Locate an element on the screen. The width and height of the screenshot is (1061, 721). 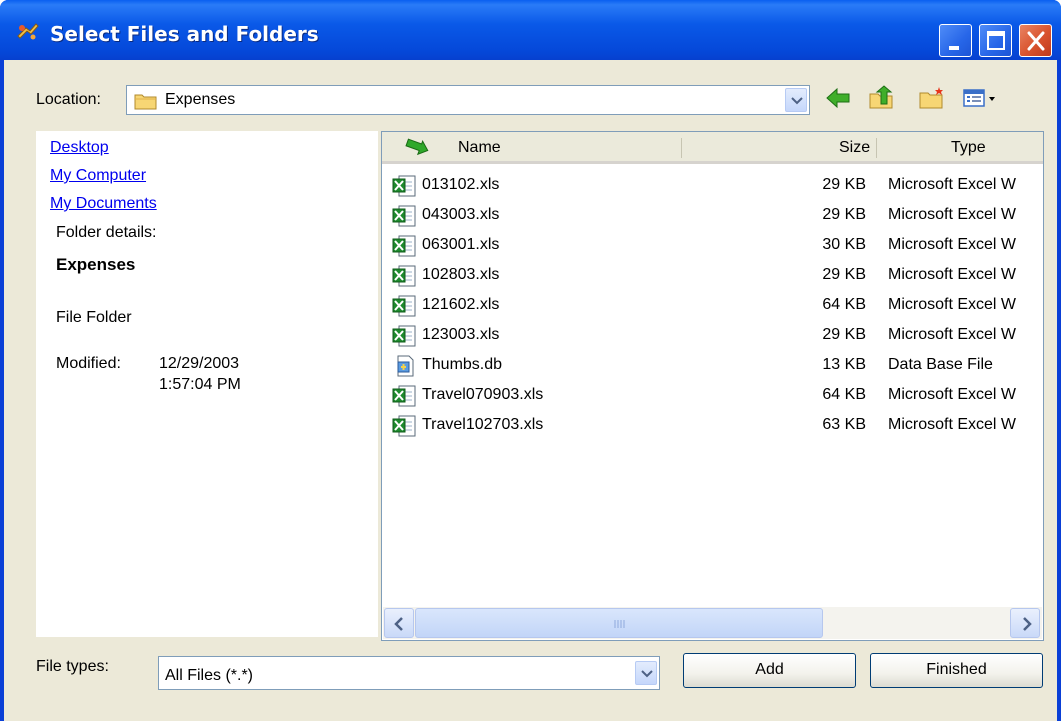
scroll-thumb is located at coordinates (619, 623).